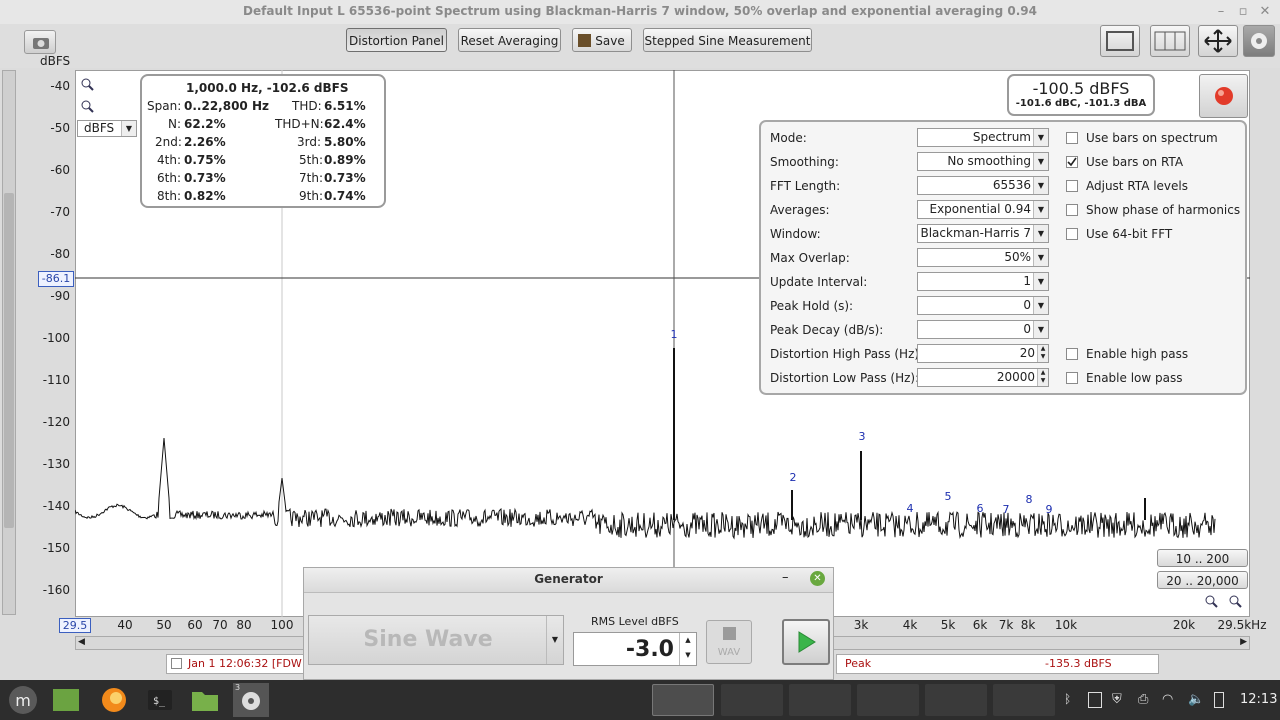  Describe the element at coordinates (1071, 700) in the screenshot. I see `bluetooth-icon: ᛒ` at that location.